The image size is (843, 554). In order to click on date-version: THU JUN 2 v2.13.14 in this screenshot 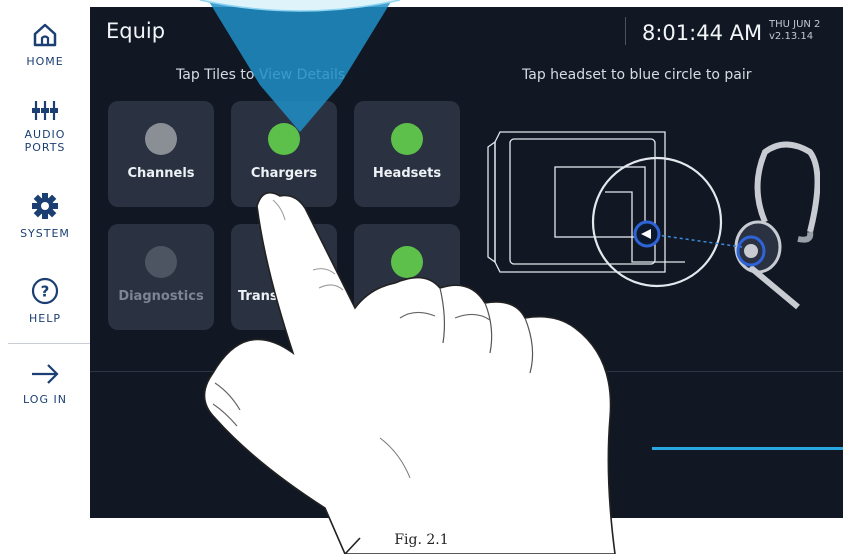, I will do `click(794, 31)`.